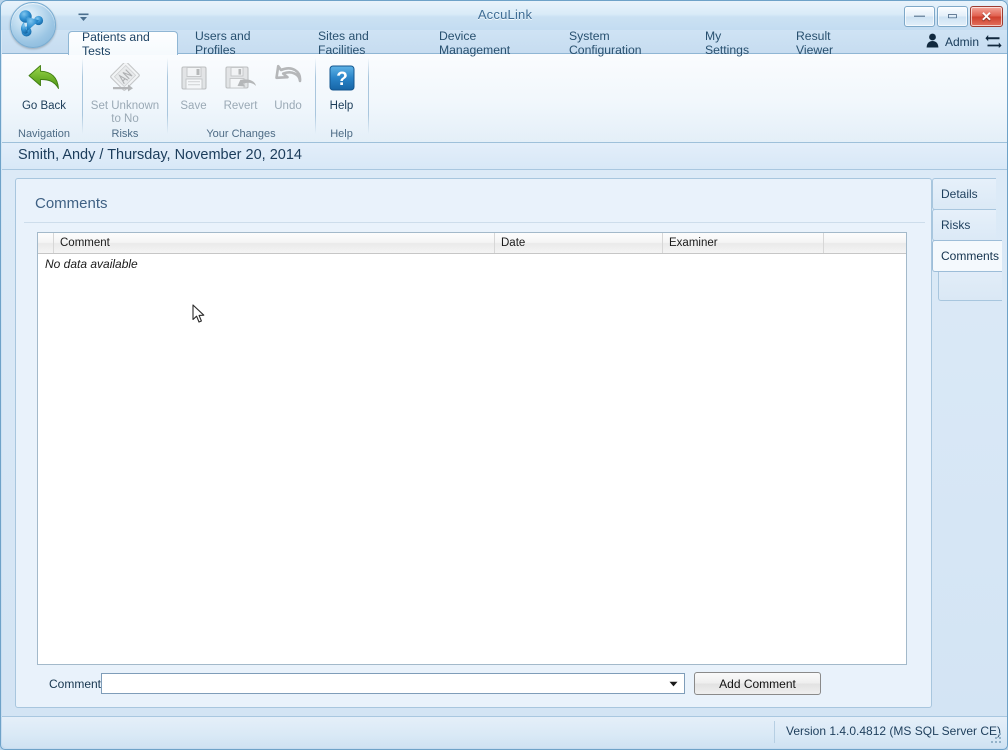 Image resolution: width=1008 pixels, height=750 pixels. Describe the element at coordinates (970, 256) in the screenshot. I see `sidebar-item-label: Comments` at that location.